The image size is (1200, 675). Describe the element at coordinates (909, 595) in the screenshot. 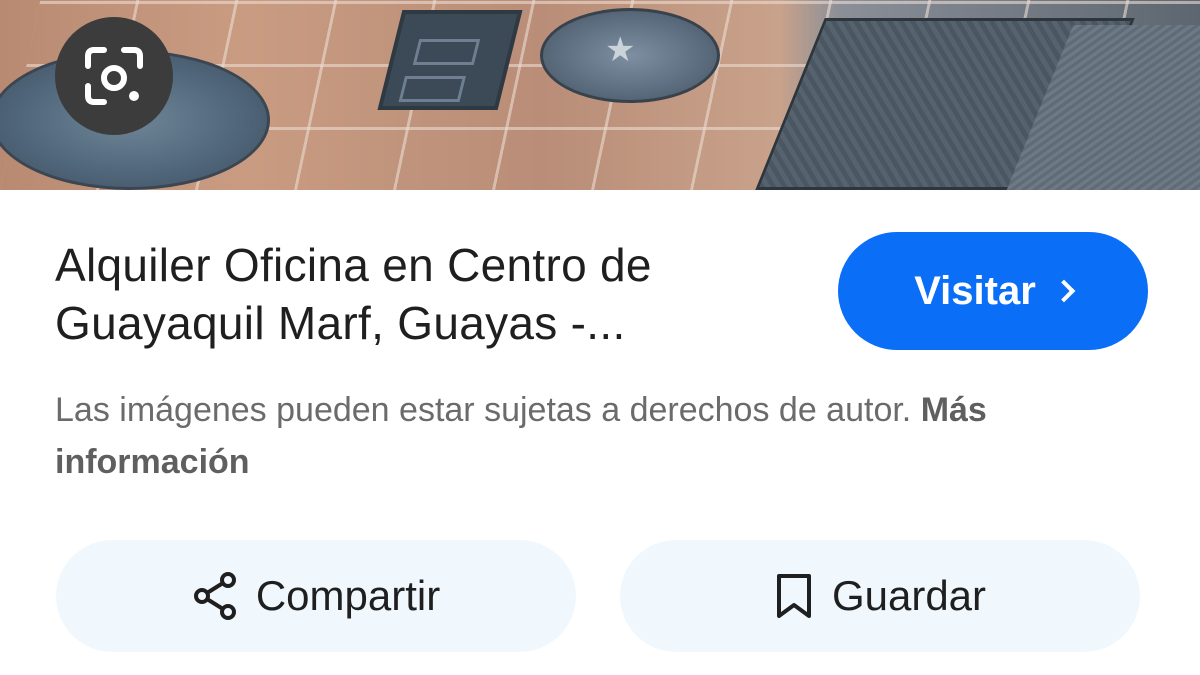

I see `save-button-label: Guardar` at that location.